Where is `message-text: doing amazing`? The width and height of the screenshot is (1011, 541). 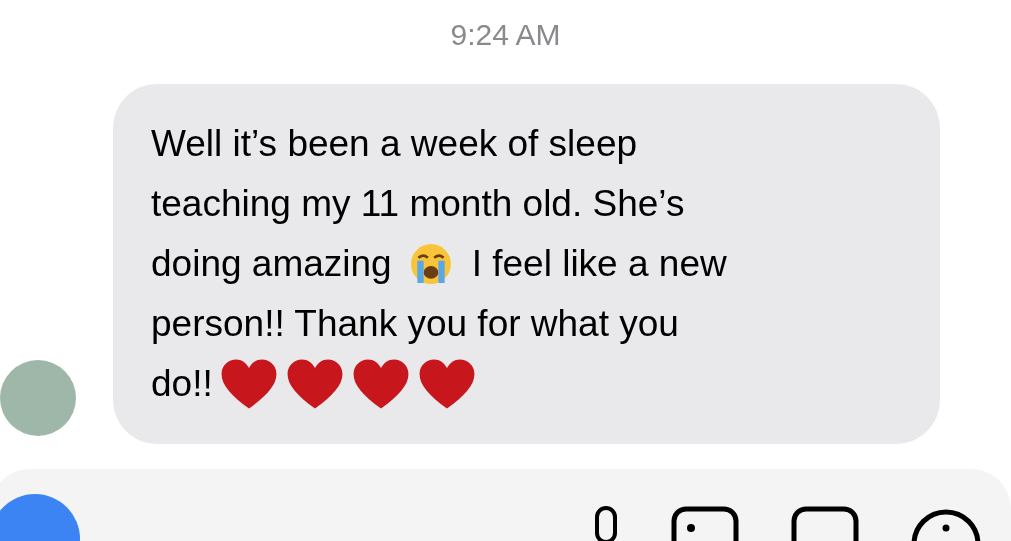
message-text: doing amazing is located at coordinates (271, 264).